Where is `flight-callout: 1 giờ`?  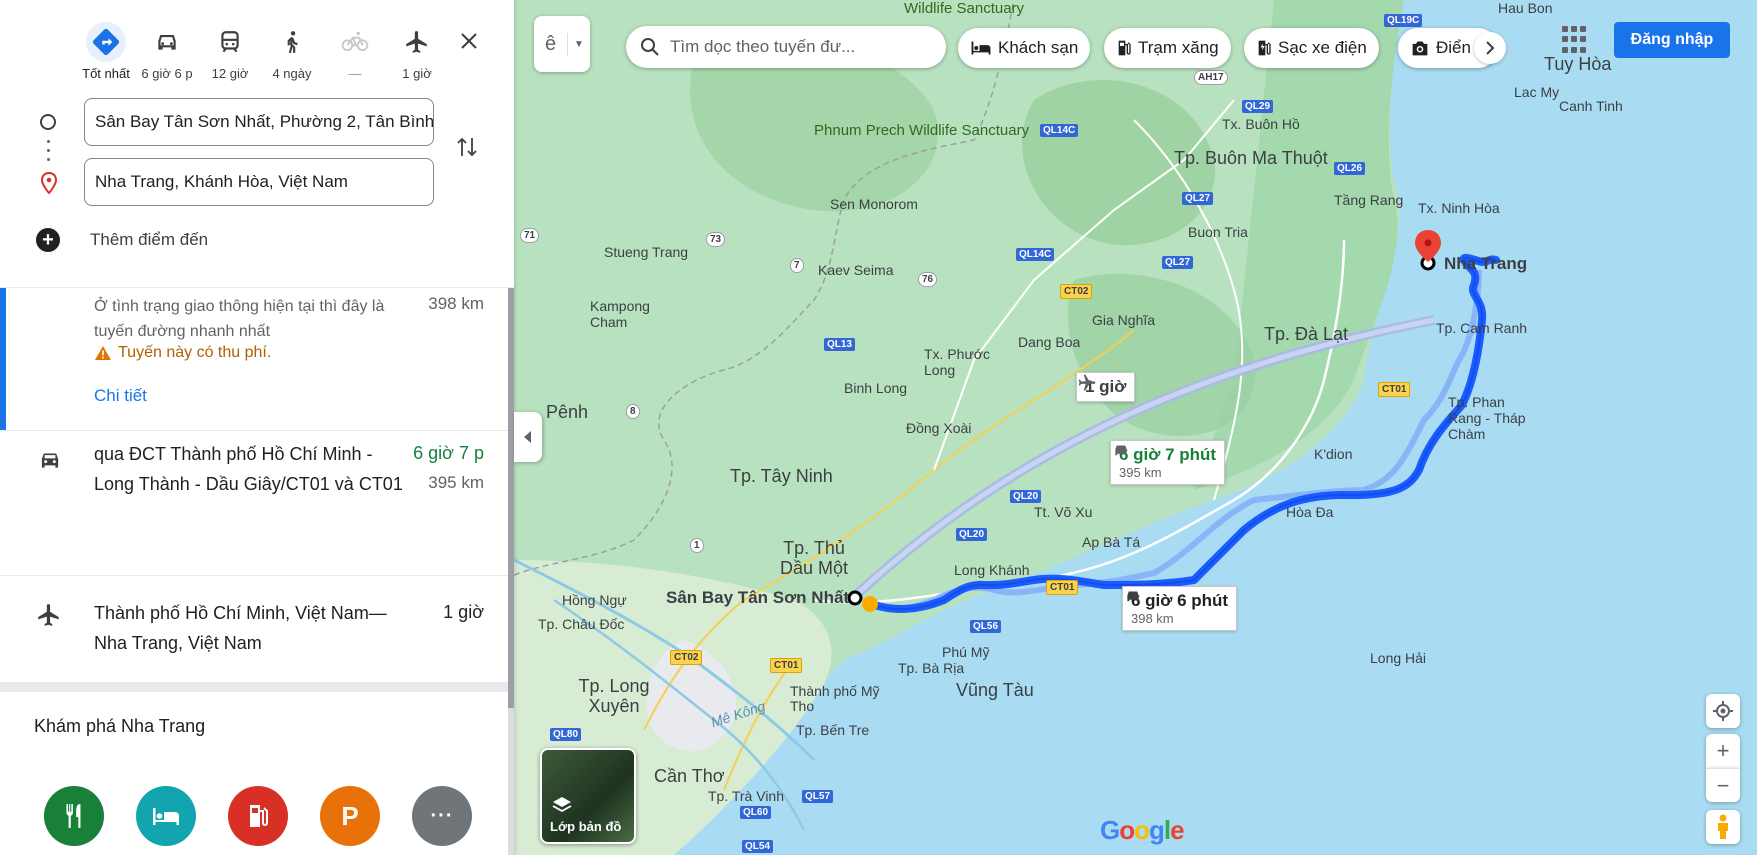
flight-callout: 1 giờ is located at coordinates (1106, 387).